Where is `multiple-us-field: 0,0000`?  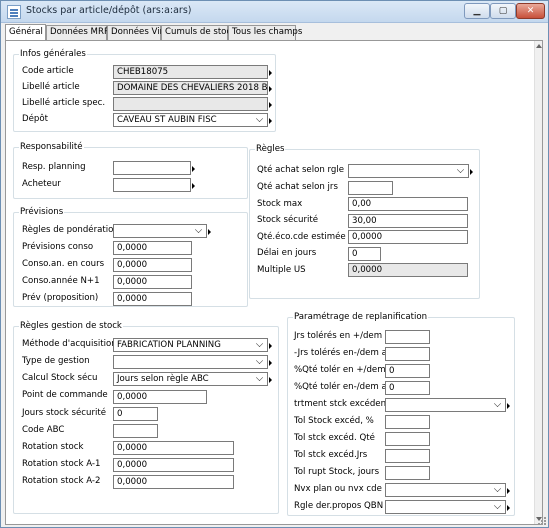
multiple-us-field: 0,0000 is located at coordinates (408, 270).